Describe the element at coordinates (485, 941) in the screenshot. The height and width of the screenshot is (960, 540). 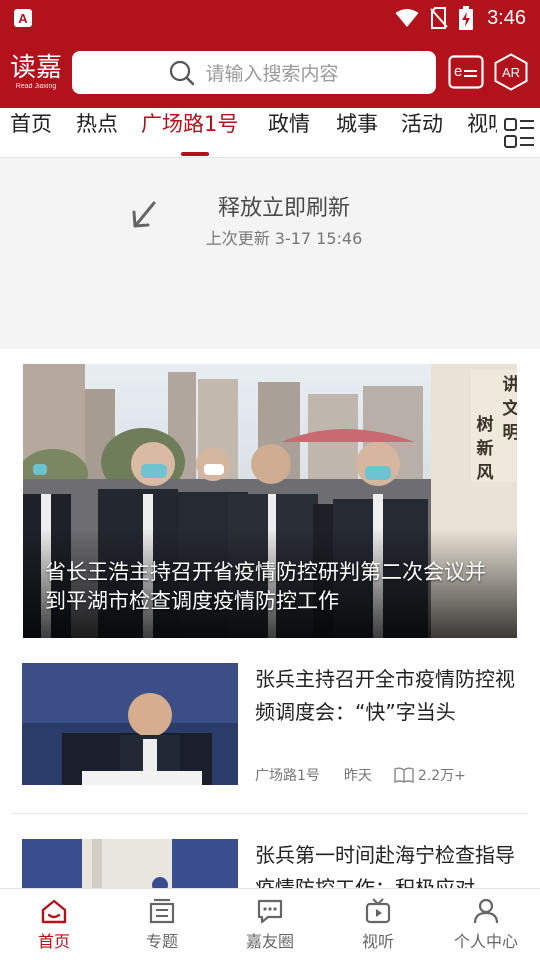
I see `nav-label: 个人中心` at that location.